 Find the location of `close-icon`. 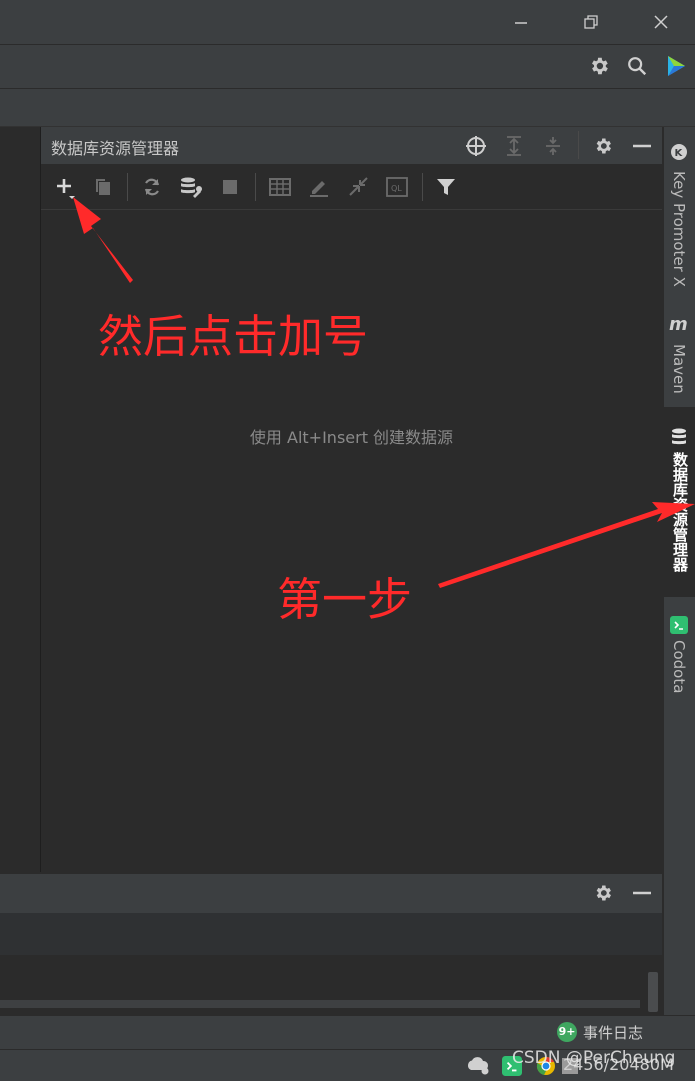

close-icon is located at coordinates (661, 22).